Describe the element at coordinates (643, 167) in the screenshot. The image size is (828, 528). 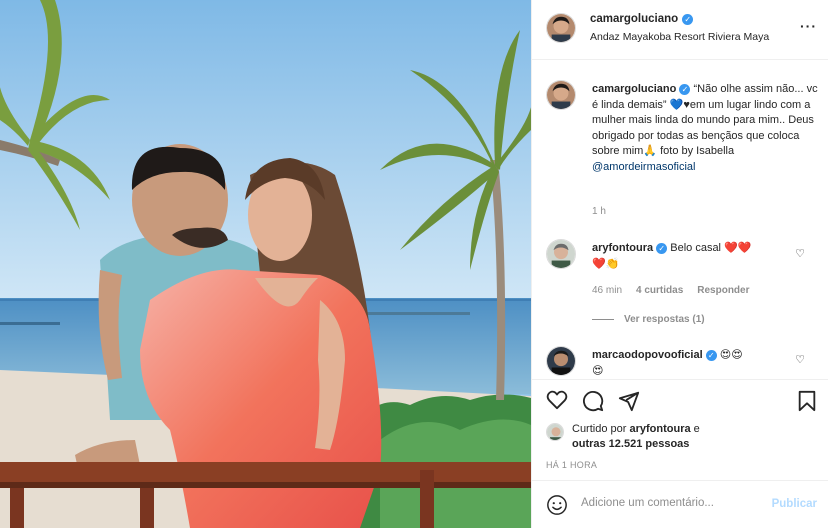
I see `caption-mention-link: @amordeirmasoficial` at that location.